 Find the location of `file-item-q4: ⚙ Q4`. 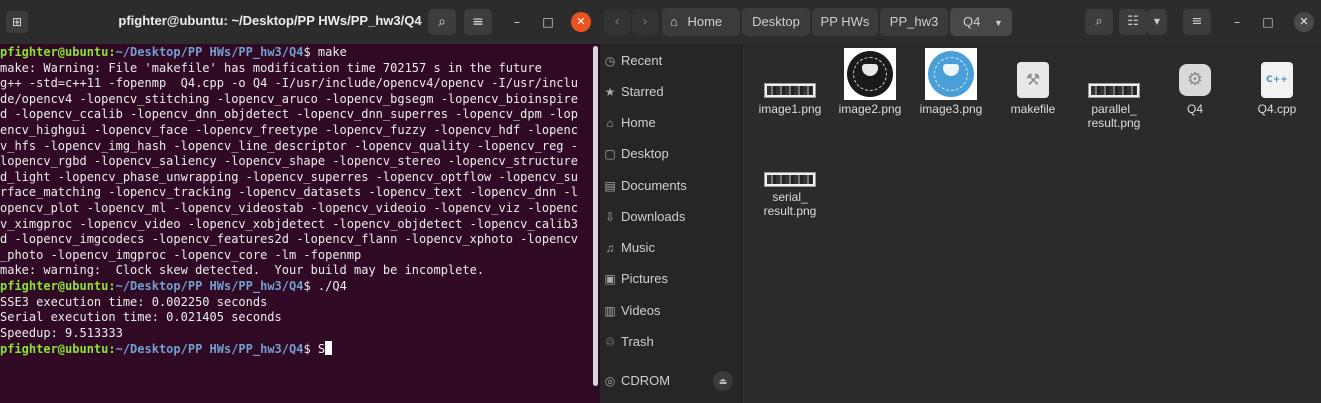

file-item-q4: ⚙ Q4 is located at coordinates (1195, 92).